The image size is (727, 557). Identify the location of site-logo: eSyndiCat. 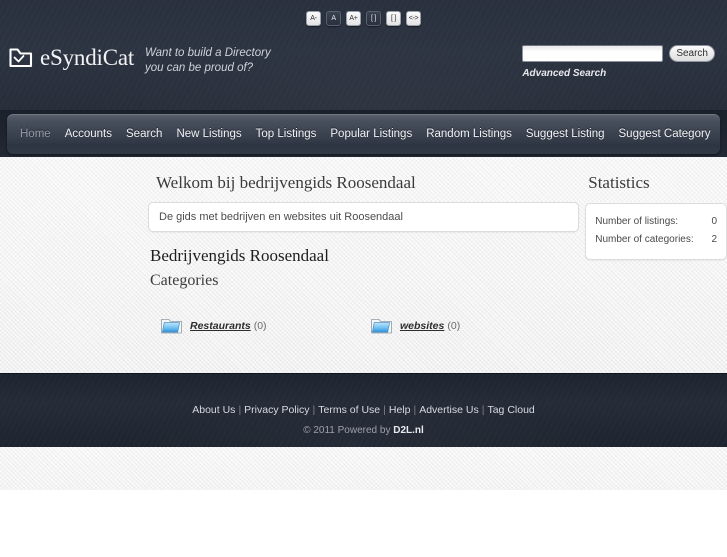
(71, 57).